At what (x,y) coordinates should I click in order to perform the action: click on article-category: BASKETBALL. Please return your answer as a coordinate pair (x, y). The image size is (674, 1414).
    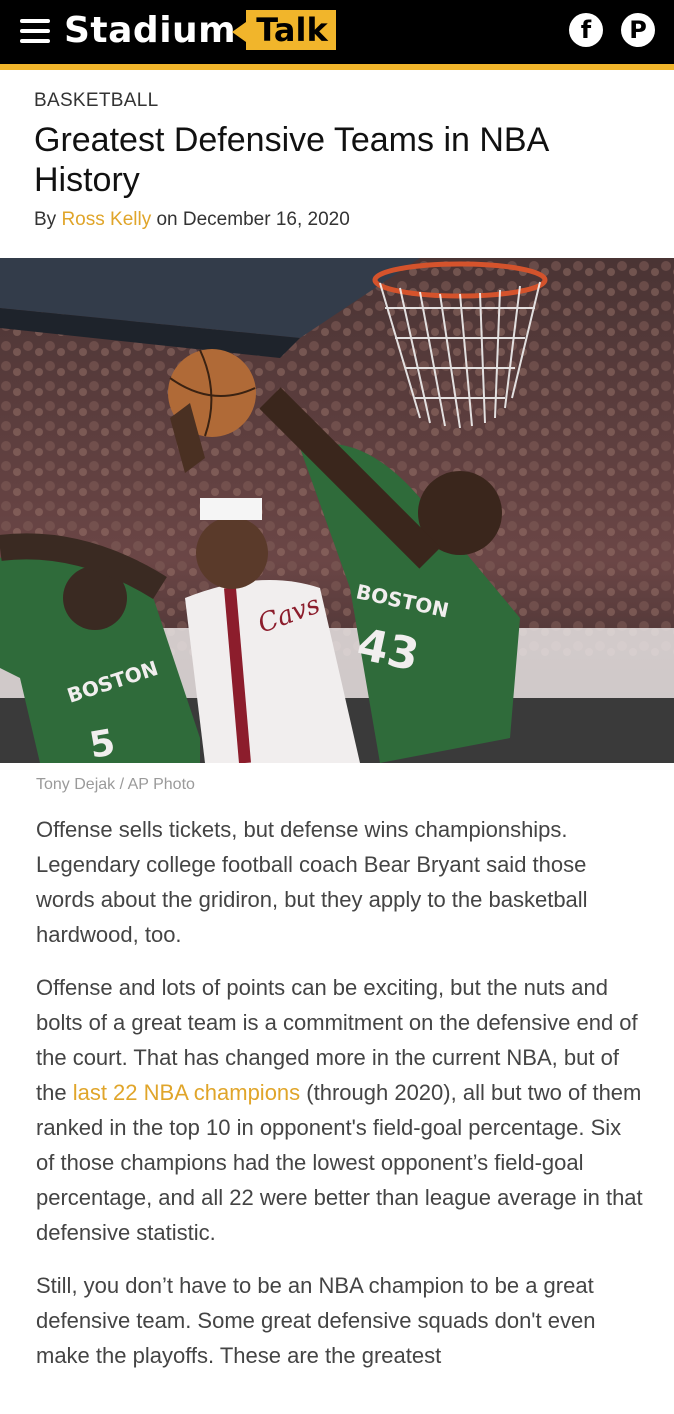
    Looking at the image, I should click on (96, 101).